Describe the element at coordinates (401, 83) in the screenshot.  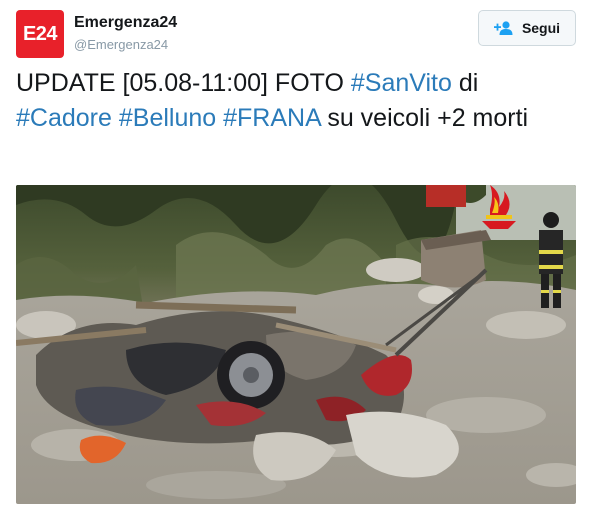
I see `hashtag-link: #SanVito` at that location.